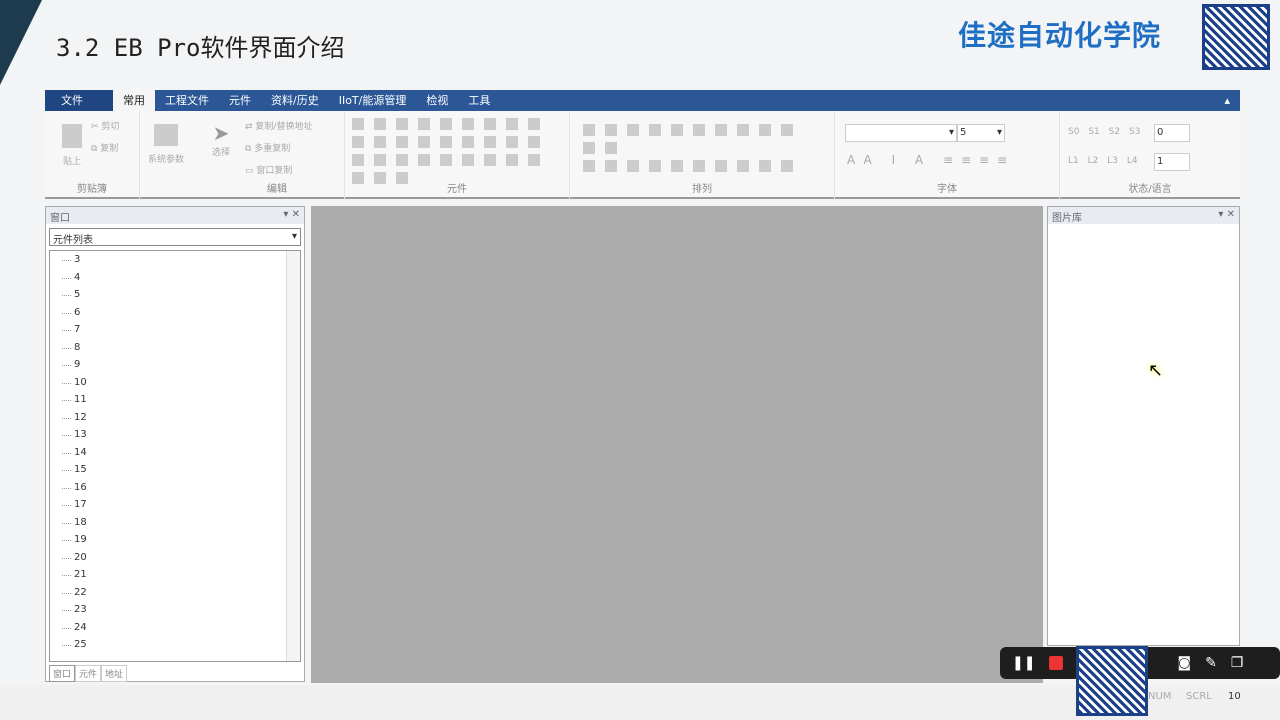 This screenshot has height=720, width=1280. Describe the element at coordinates (1104, 132) in the screenshot. I see `state-buttons: S0 S1 S2 S3` at that location.